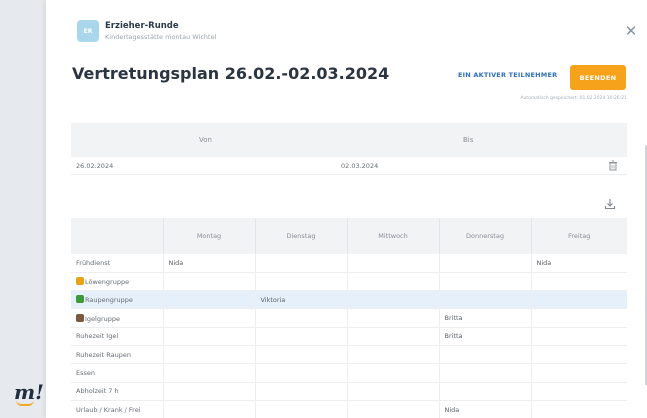 The width and height of the screenshot is (647, 418). I want to click on schedule-row-label: Igelgruppe, so click(117, 318).